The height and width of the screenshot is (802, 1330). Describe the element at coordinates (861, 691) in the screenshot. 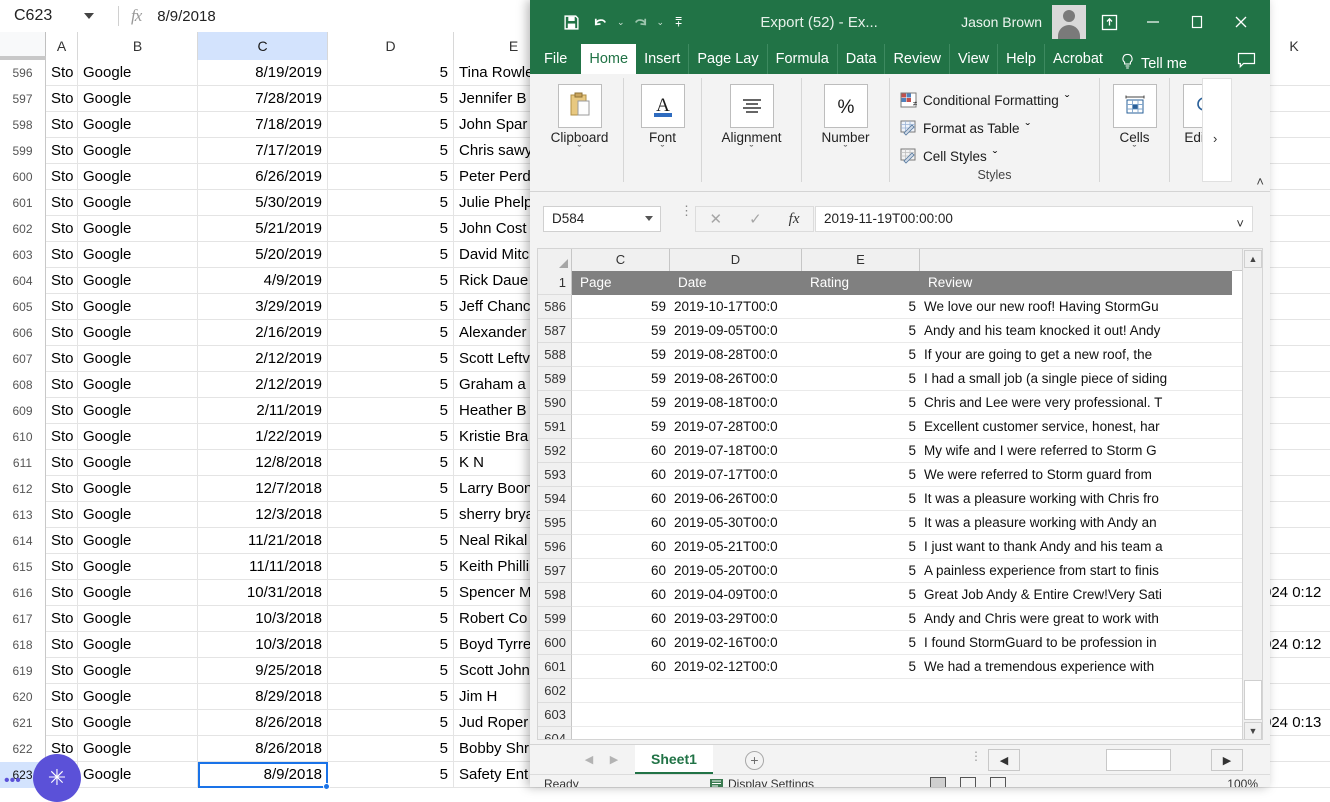

I see `cell-rating` at that location.